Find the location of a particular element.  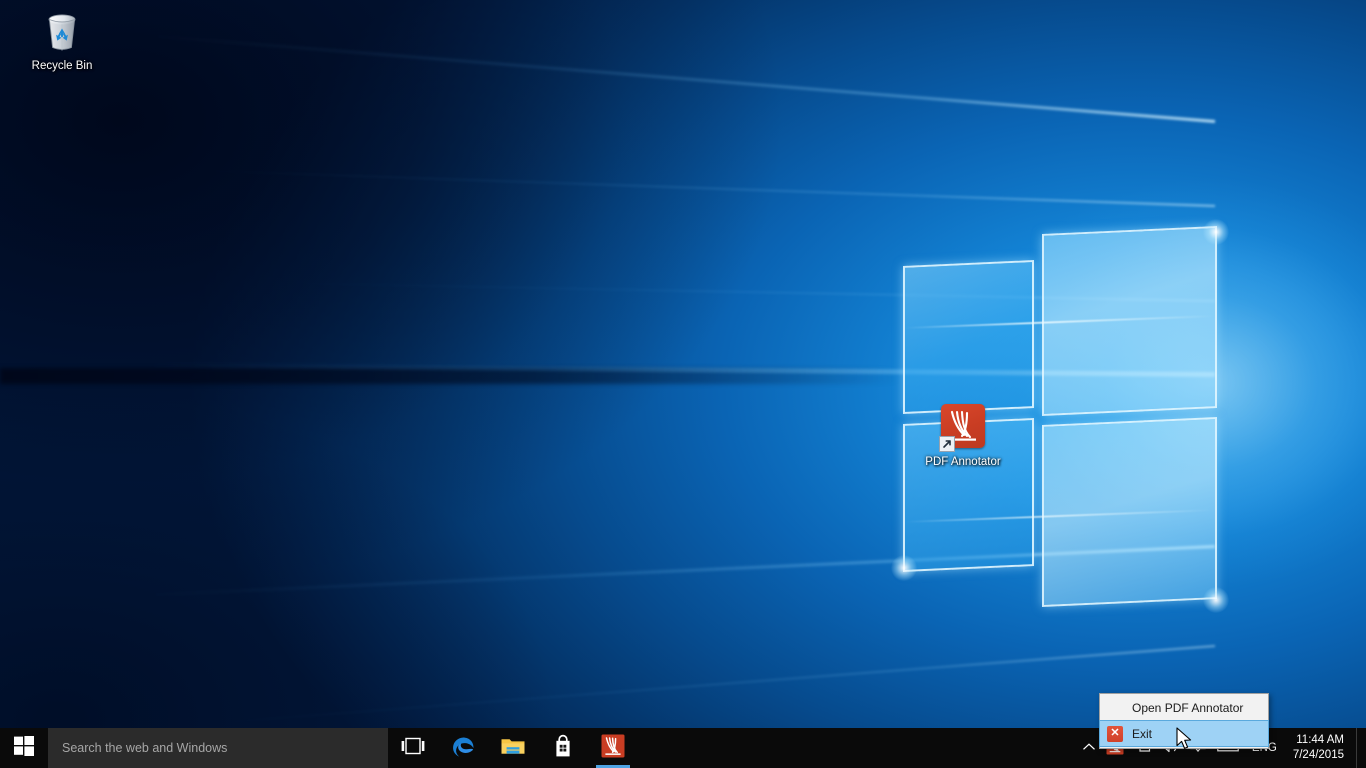

desktop-icon-pdf-annotator: PDF Annotator is located at coordinates (963, 435).